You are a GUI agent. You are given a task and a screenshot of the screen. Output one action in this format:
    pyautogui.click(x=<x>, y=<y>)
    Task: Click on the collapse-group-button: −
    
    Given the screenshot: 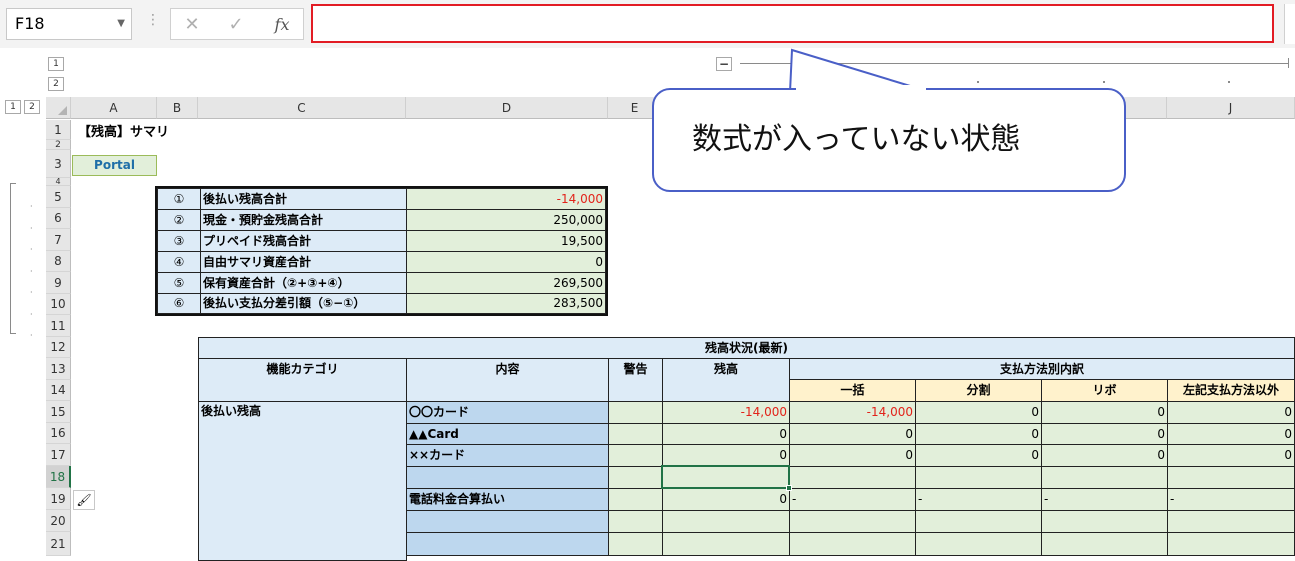 What is the action you would take?
    pyautogui.click(x=724, y=64)
    